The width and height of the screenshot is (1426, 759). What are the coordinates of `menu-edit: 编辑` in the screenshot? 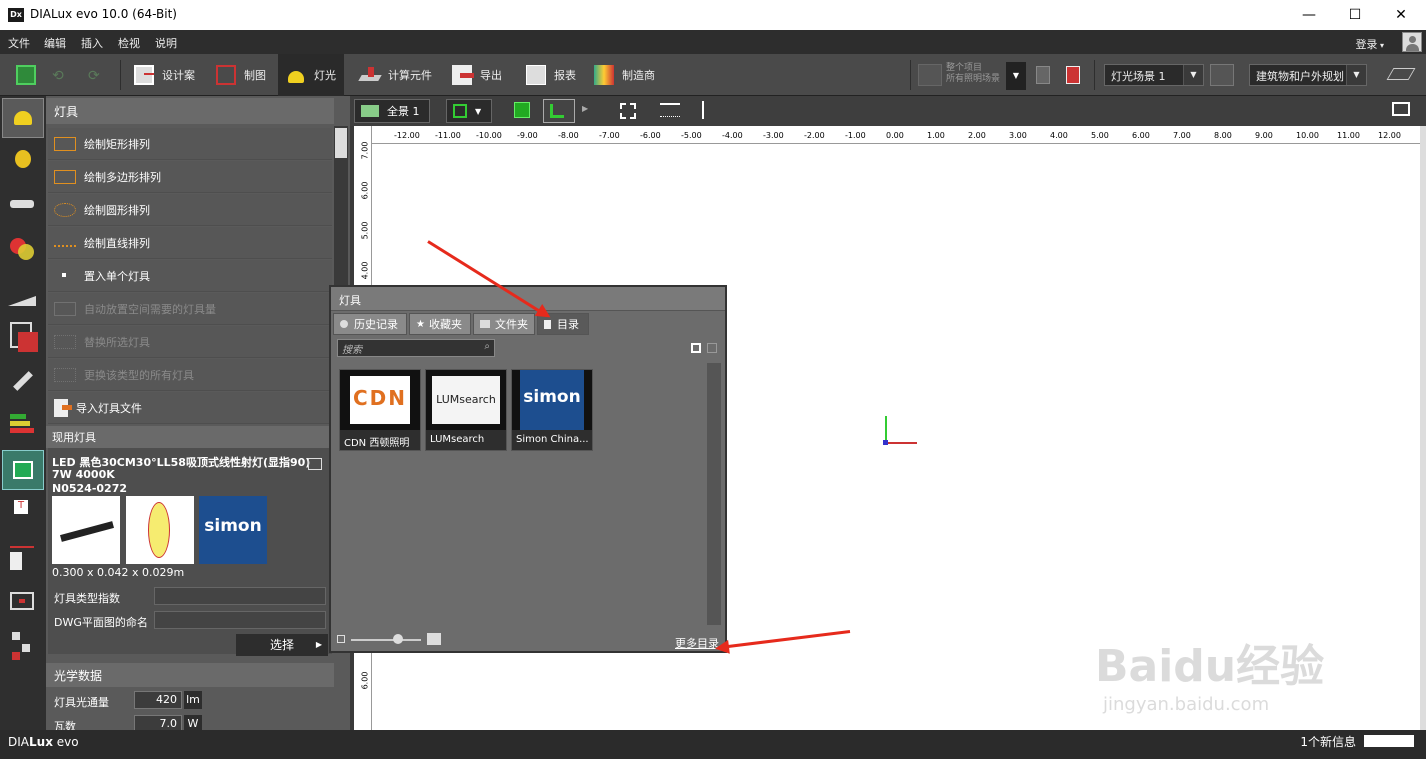 It's located at (55, 43).